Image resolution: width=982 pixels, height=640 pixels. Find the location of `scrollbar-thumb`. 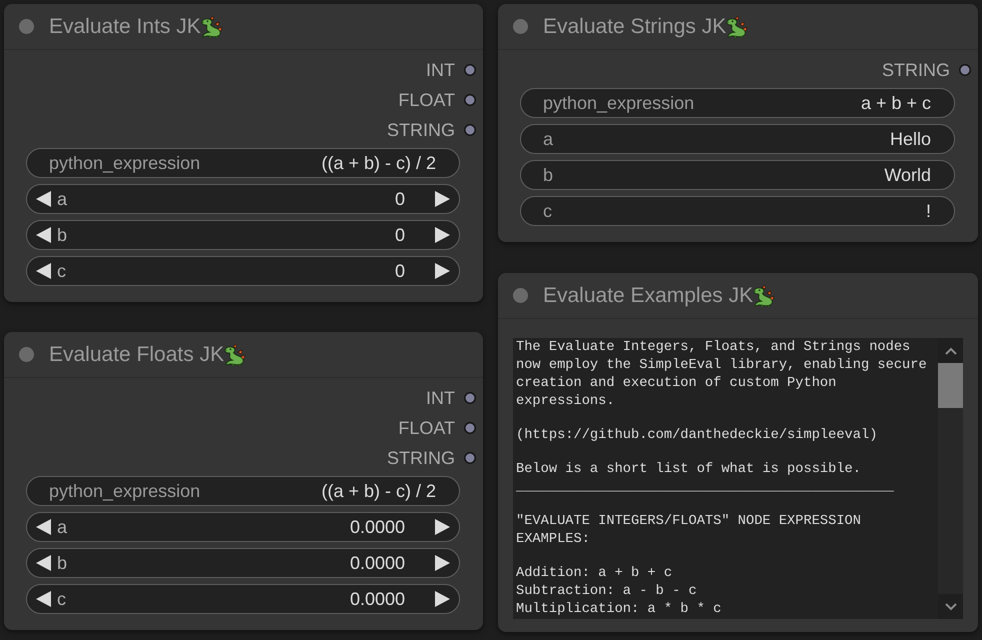

scrollbar-thumb is located at coordinates (950, 385).